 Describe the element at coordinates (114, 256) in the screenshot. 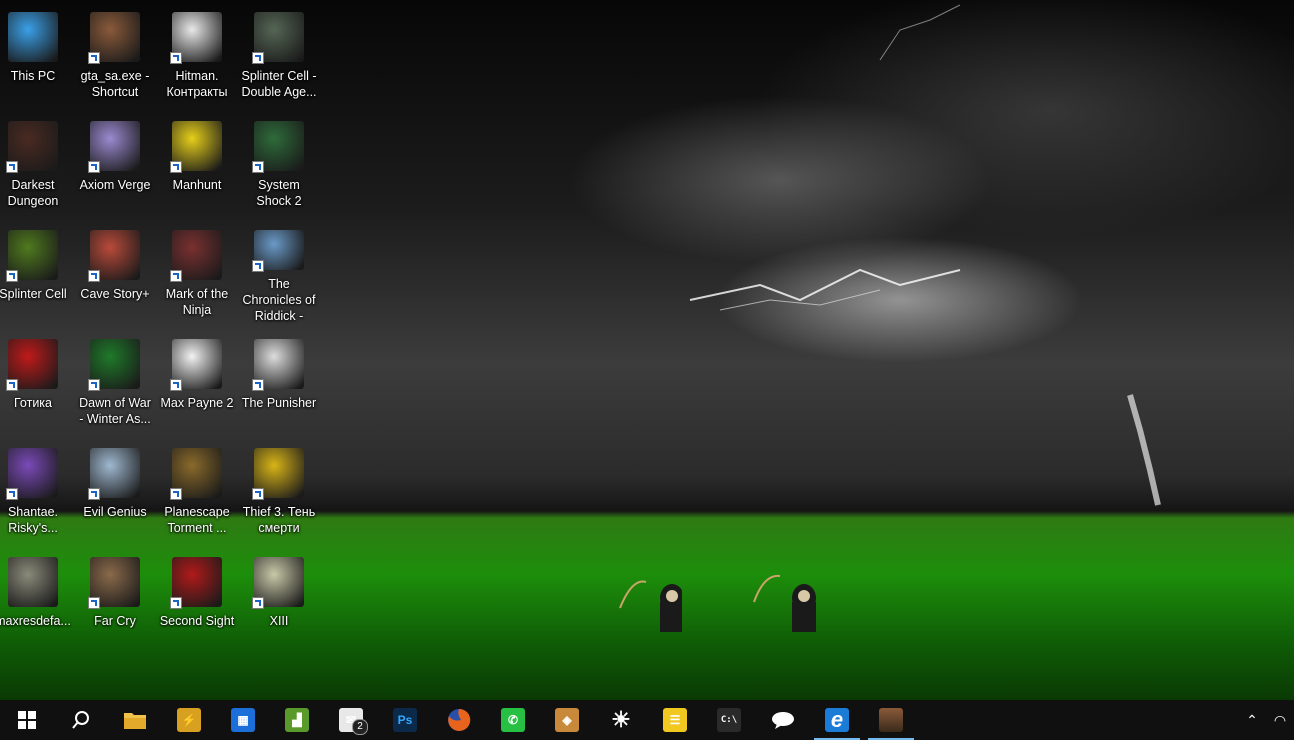

I see `cave-story-icon` at that location.